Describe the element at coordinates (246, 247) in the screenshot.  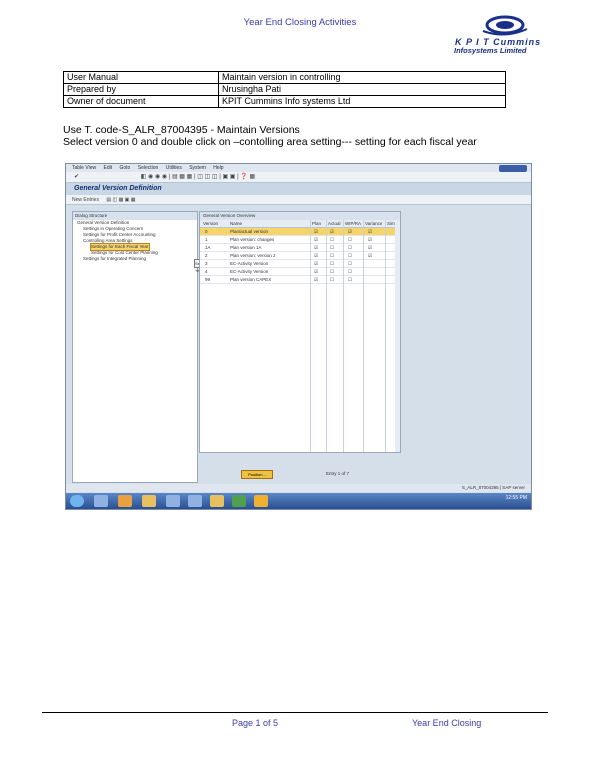
I see `name-cell: Plan version 1A` at that location.